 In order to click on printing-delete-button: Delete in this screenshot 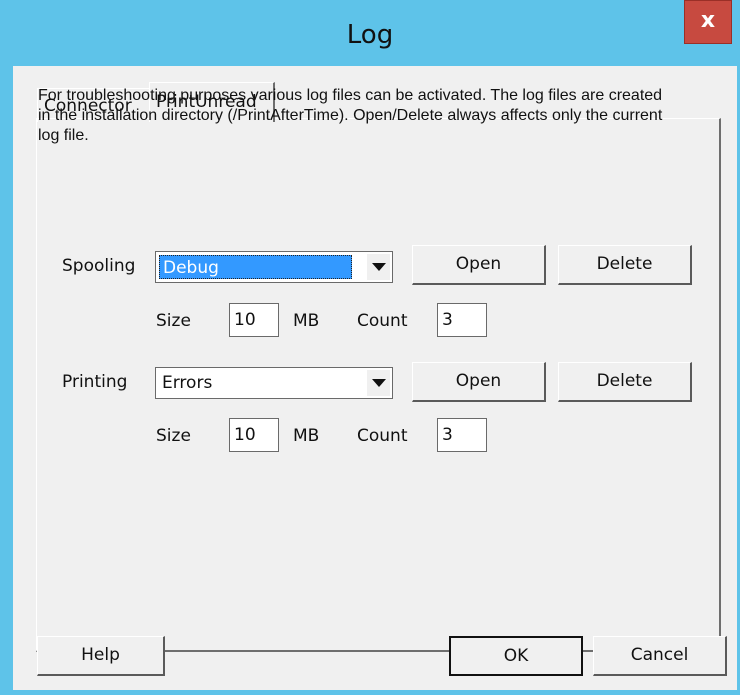, I will do `click(625, 382)`.